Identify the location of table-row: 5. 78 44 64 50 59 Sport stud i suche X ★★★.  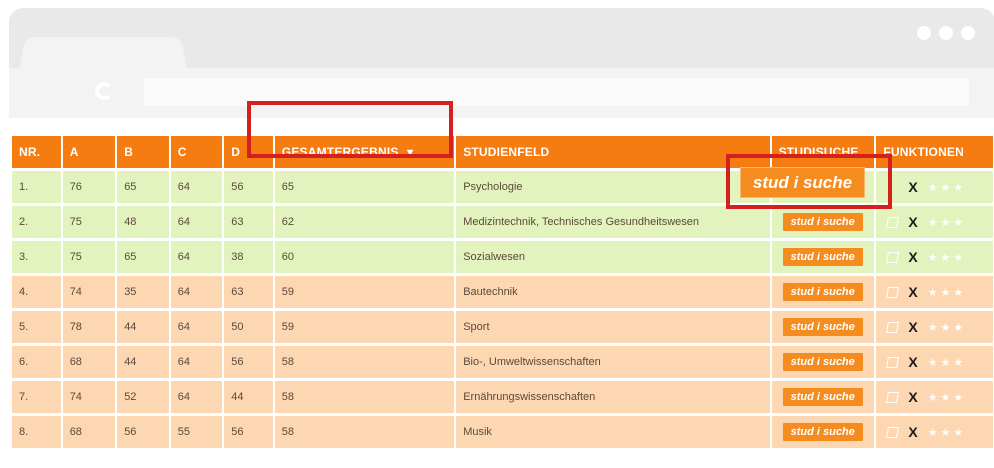
(503, 327).